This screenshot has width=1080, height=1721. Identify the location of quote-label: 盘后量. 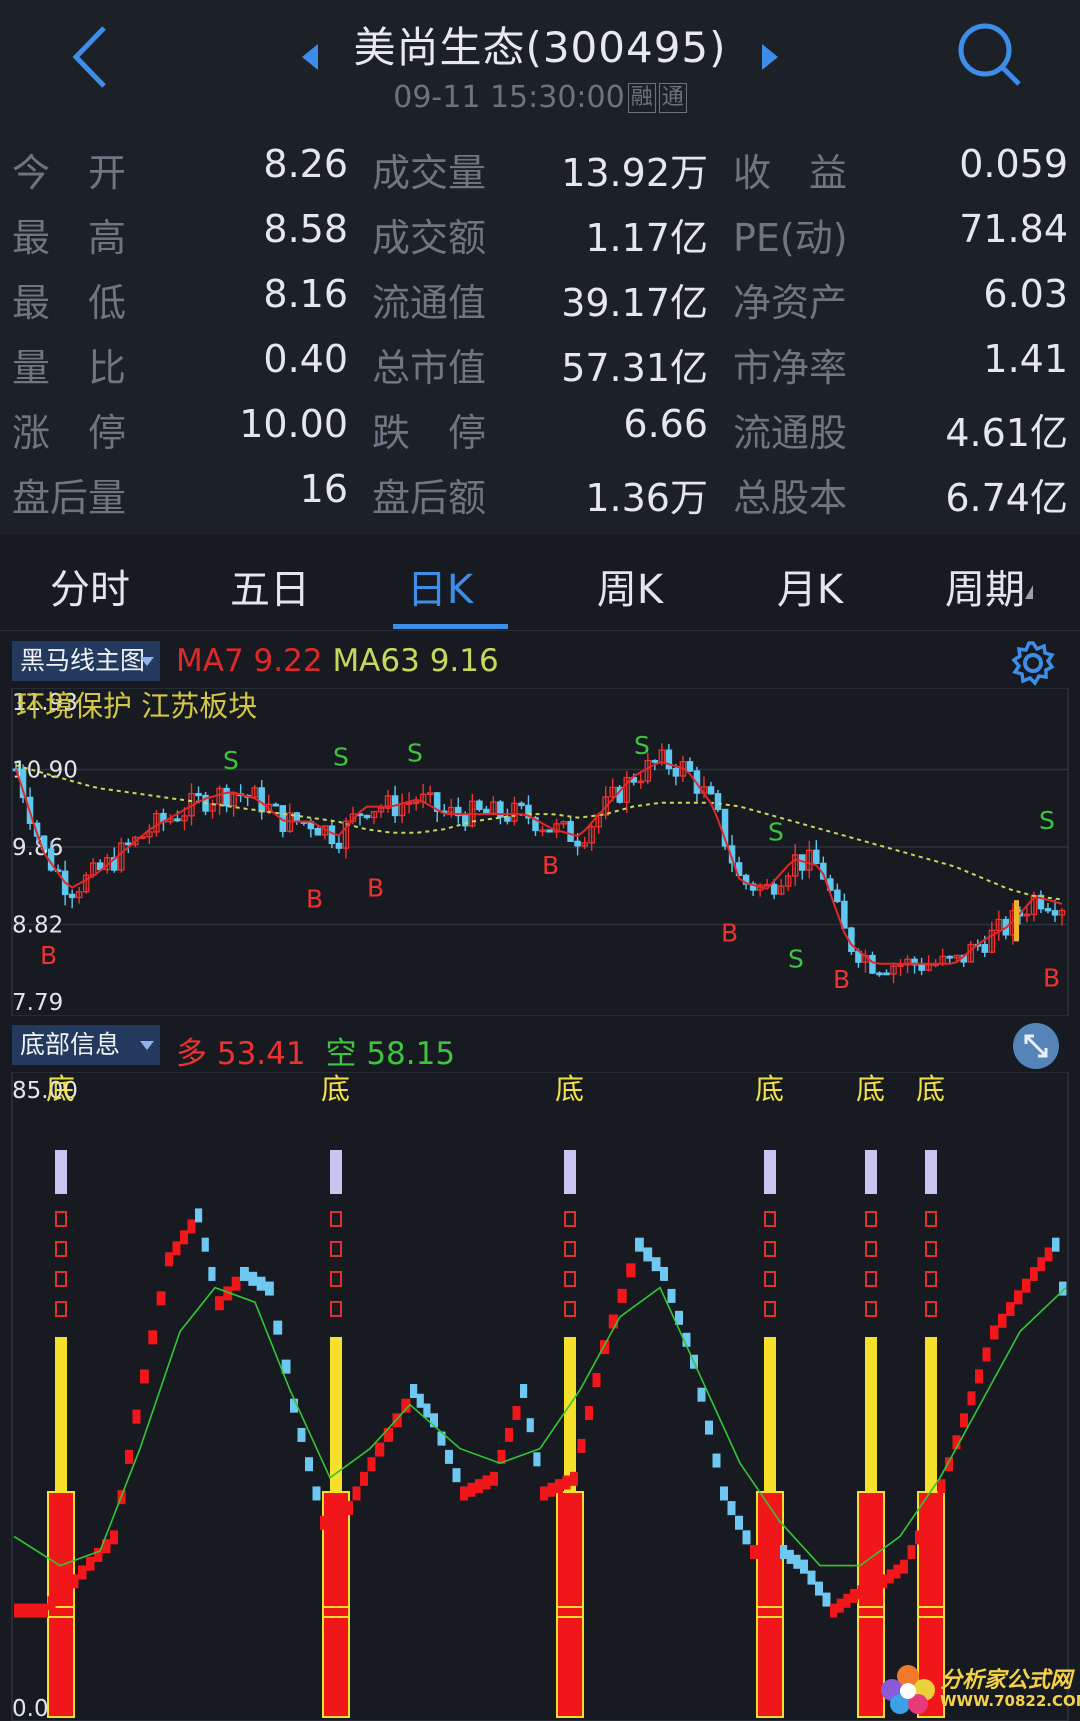
(69, 498).